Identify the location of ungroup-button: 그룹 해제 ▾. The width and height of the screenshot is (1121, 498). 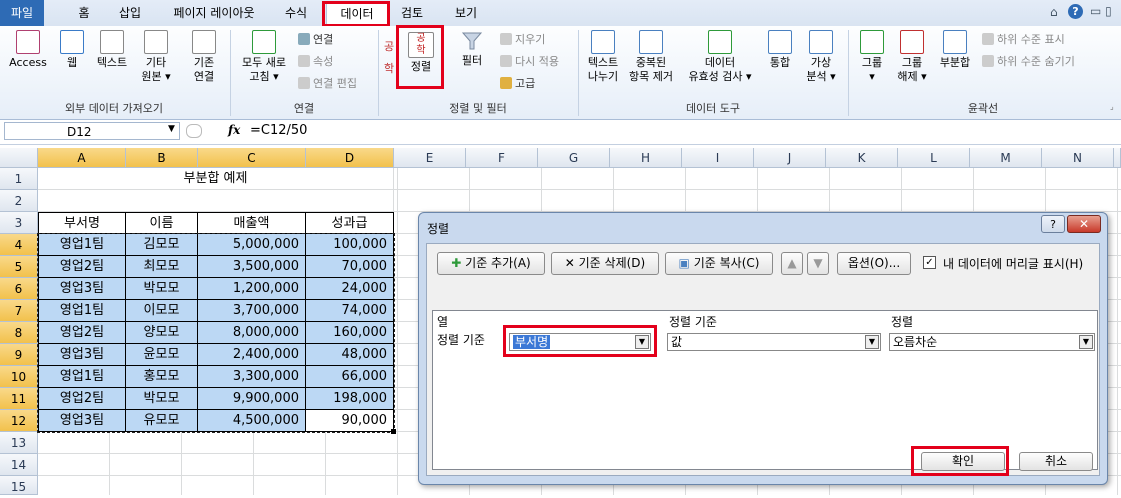
(912, 57).